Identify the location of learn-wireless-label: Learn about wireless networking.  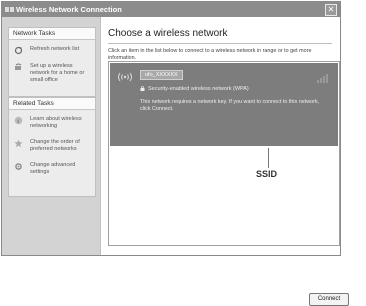
(56, 122).